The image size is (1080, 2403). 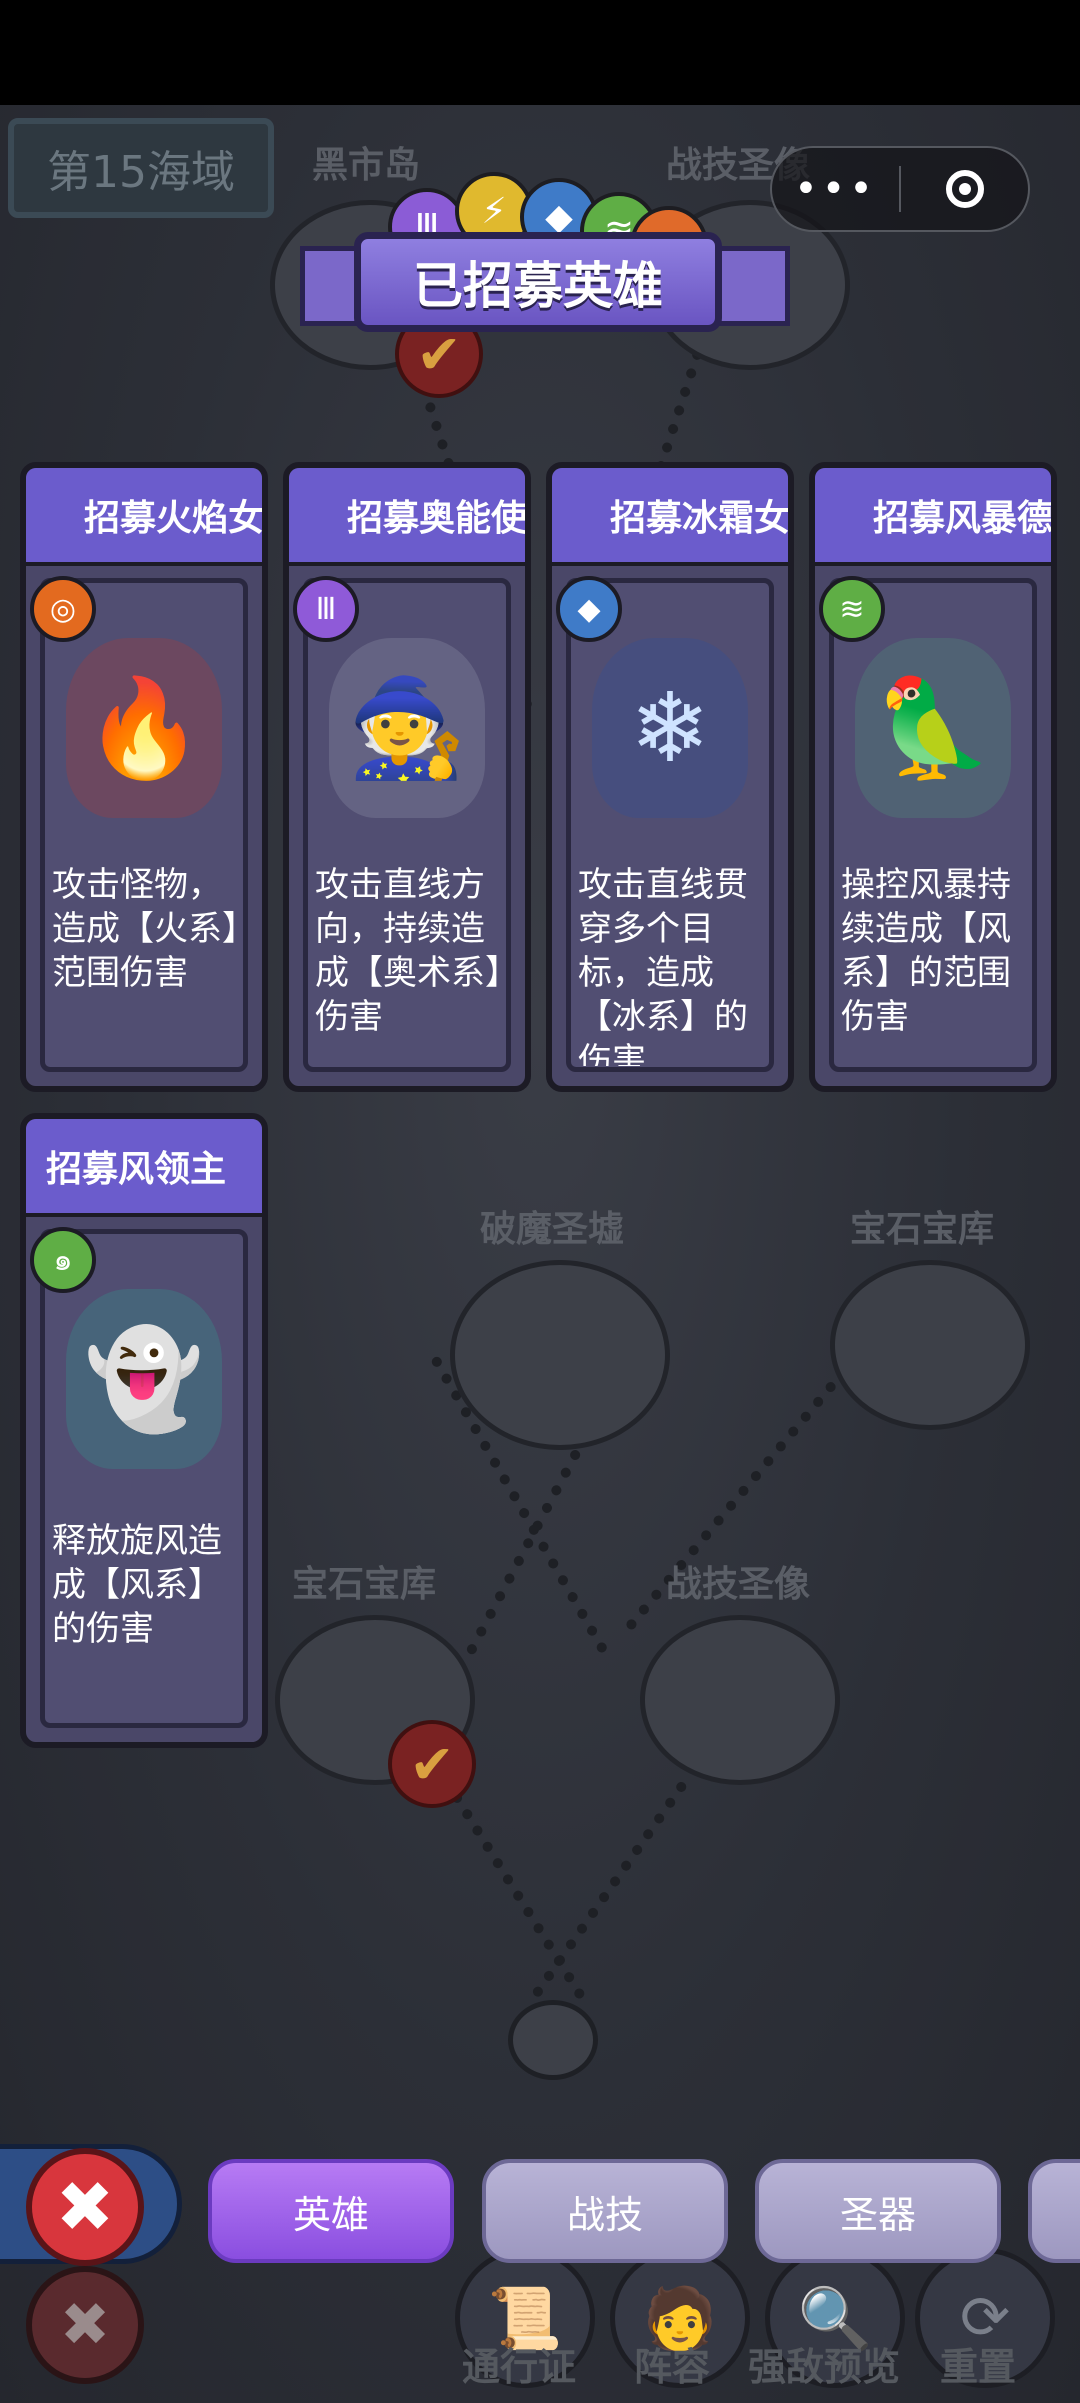 I want to click on completed-check-icon: ✔, so click(x=432, y=1764).